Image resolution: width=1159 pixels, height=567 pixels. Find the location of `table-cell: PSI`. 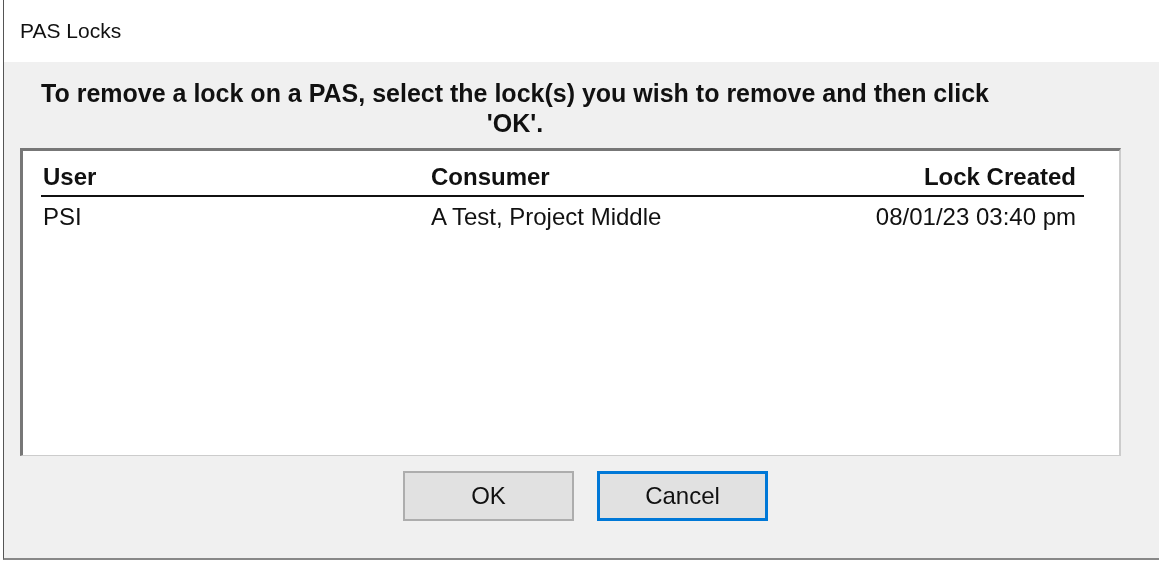

table-cell: PSI is located at coordinates (235, 217).